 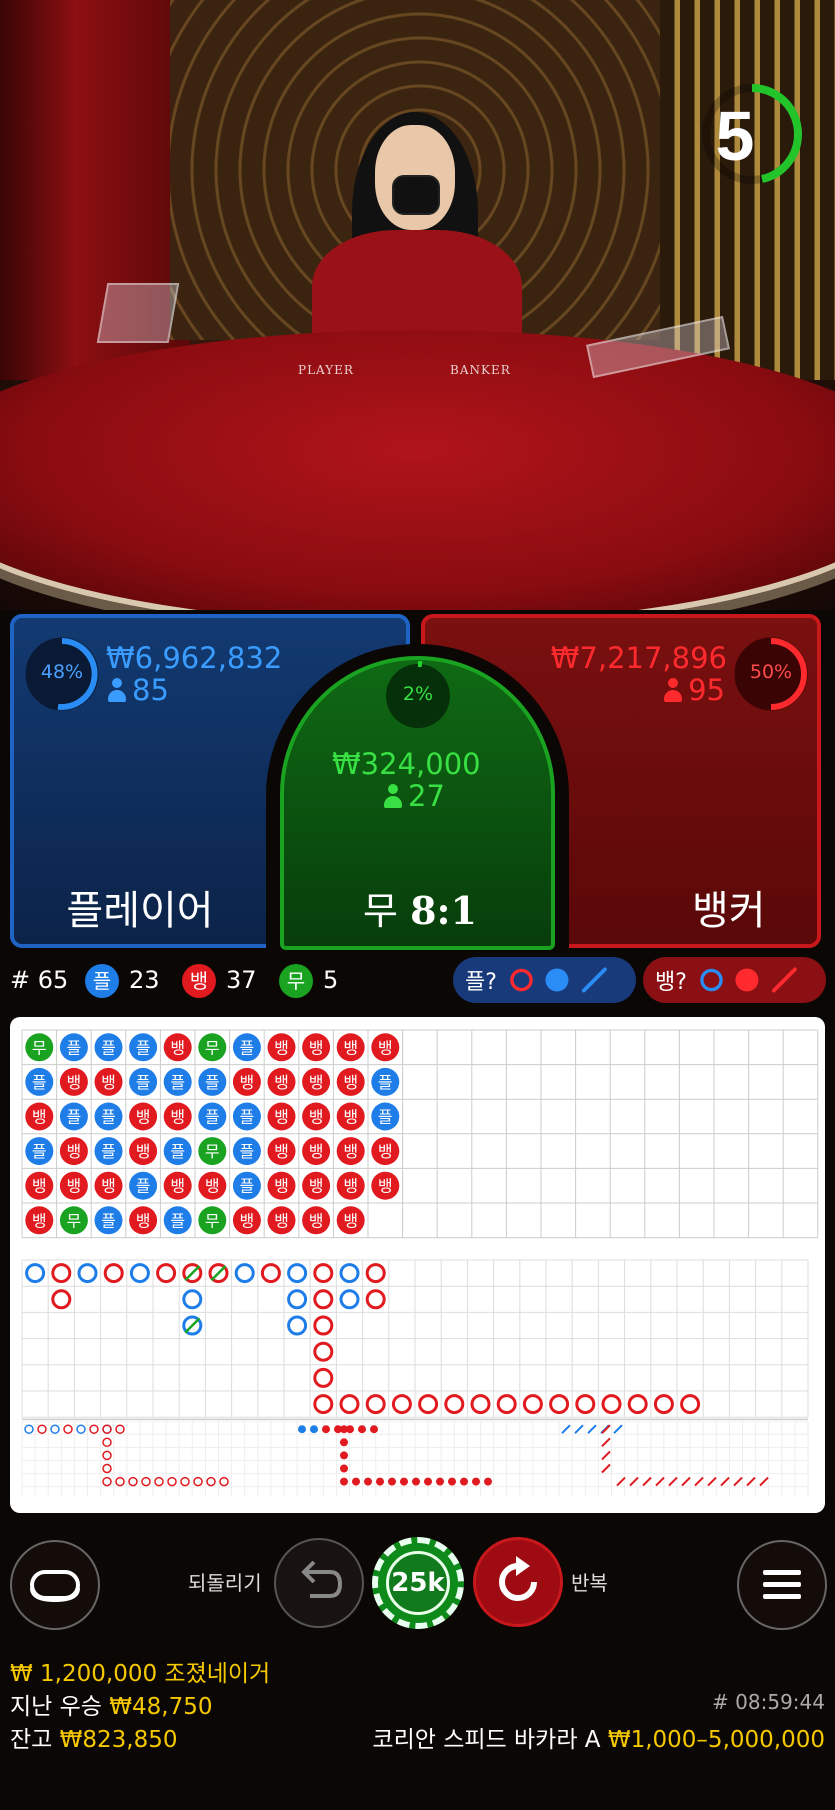 What do you see at coordinates (518, 1582) in the screenshot?
I see `repeat-button` at bounding box center [518, 1582].